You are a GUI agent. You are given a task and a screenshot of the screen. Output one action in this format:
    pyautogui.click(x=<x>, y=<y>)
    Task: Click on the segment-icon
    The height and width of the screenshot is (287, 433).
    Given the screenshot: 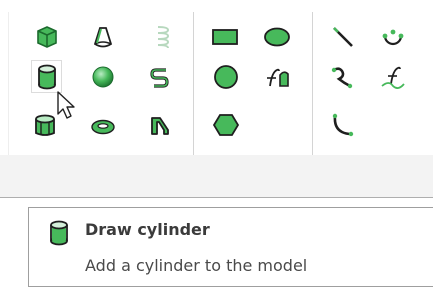 What is the action you would take?
    pyautogui.click(x=343, y=37)
    